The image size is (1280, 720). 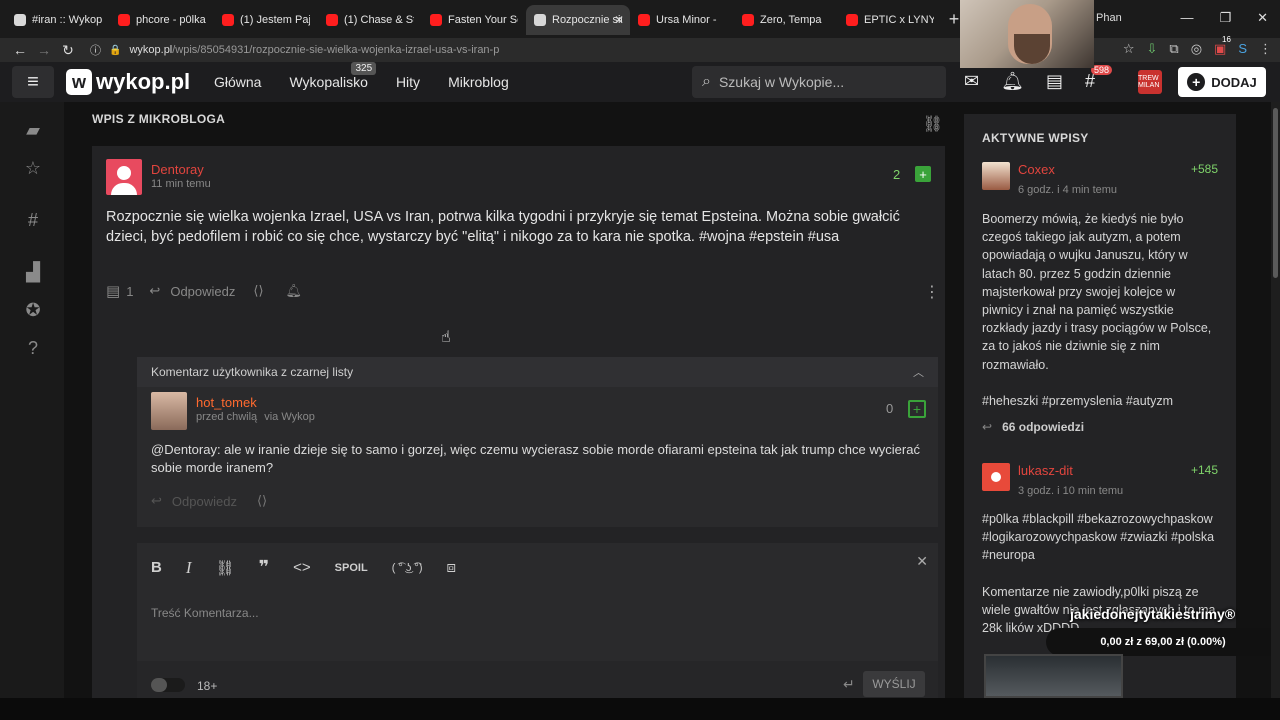 I want to click on reply-button: Odpowiedz, so click(x=202, y=291).